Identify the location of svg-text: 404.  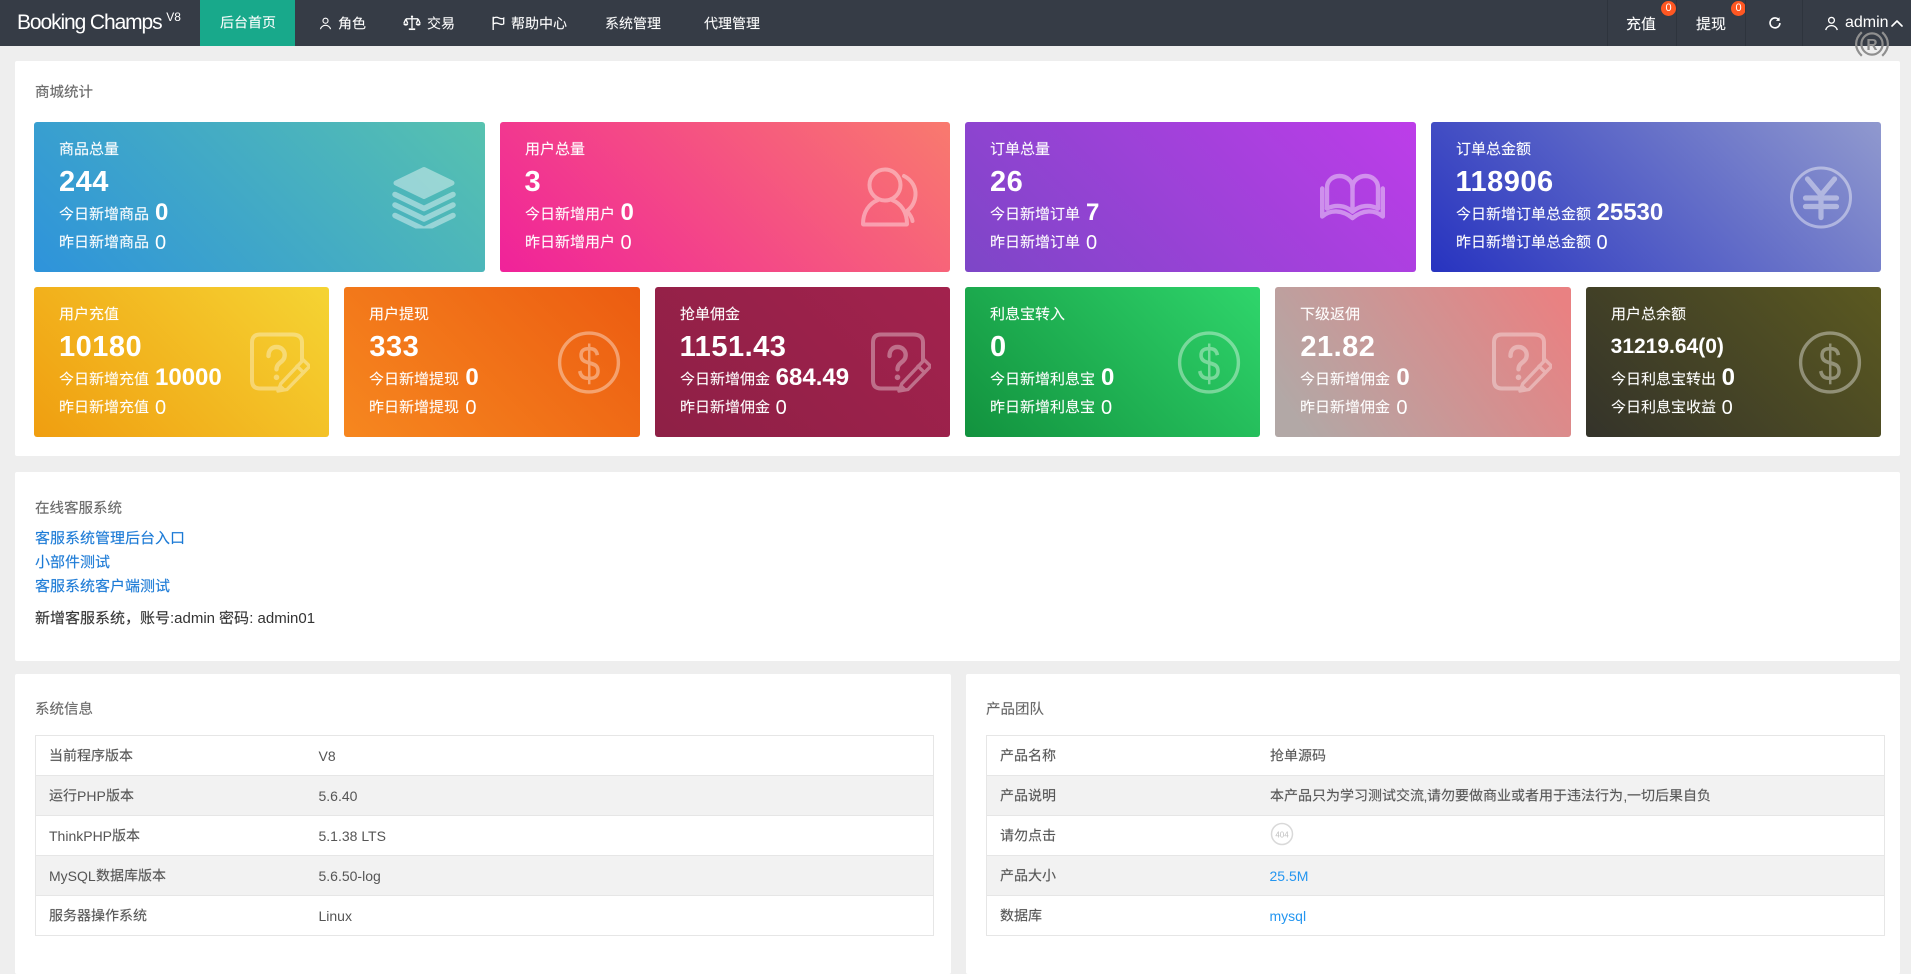
(1282, 835).